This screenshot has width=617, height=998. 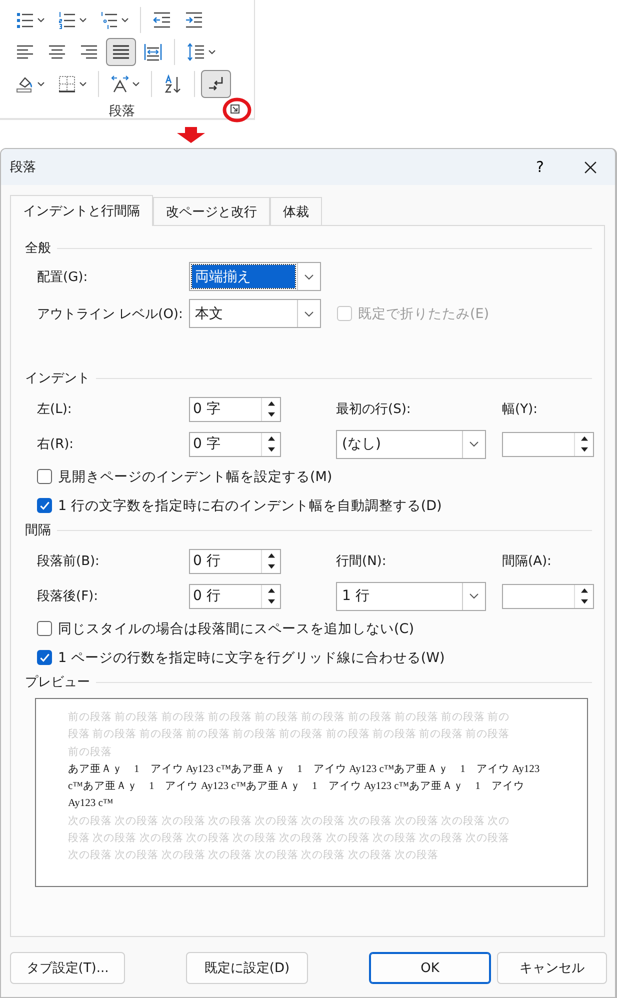 I want to click on tab: 体裁, so click(x=296, y=211).